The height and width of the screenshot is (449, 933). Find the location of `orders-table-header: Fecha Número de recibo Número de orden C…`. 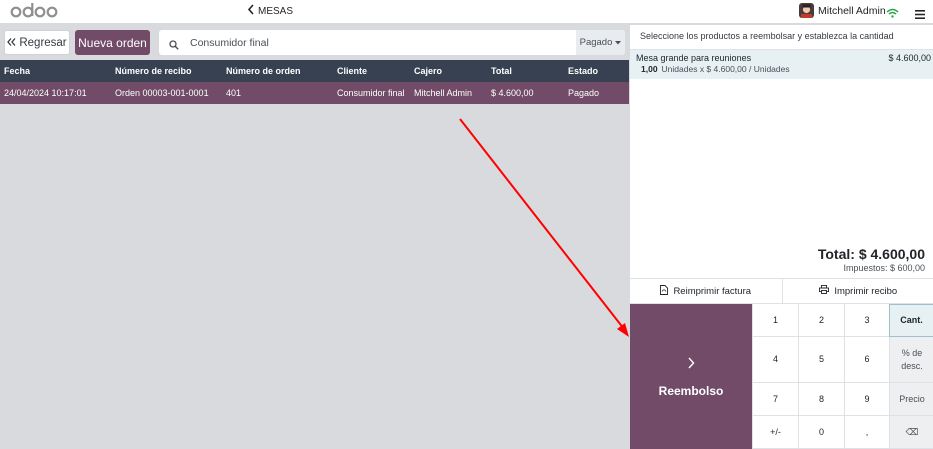

orders-table-header: Fecha Número de recibo Número de orden C… is located at coordinates (314, 71).